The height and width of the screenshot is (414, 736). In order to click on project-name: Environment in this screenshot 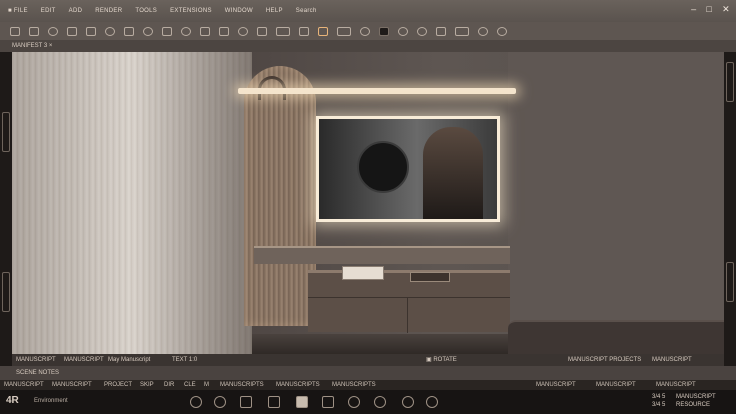, I will do `click(51, 401)`.